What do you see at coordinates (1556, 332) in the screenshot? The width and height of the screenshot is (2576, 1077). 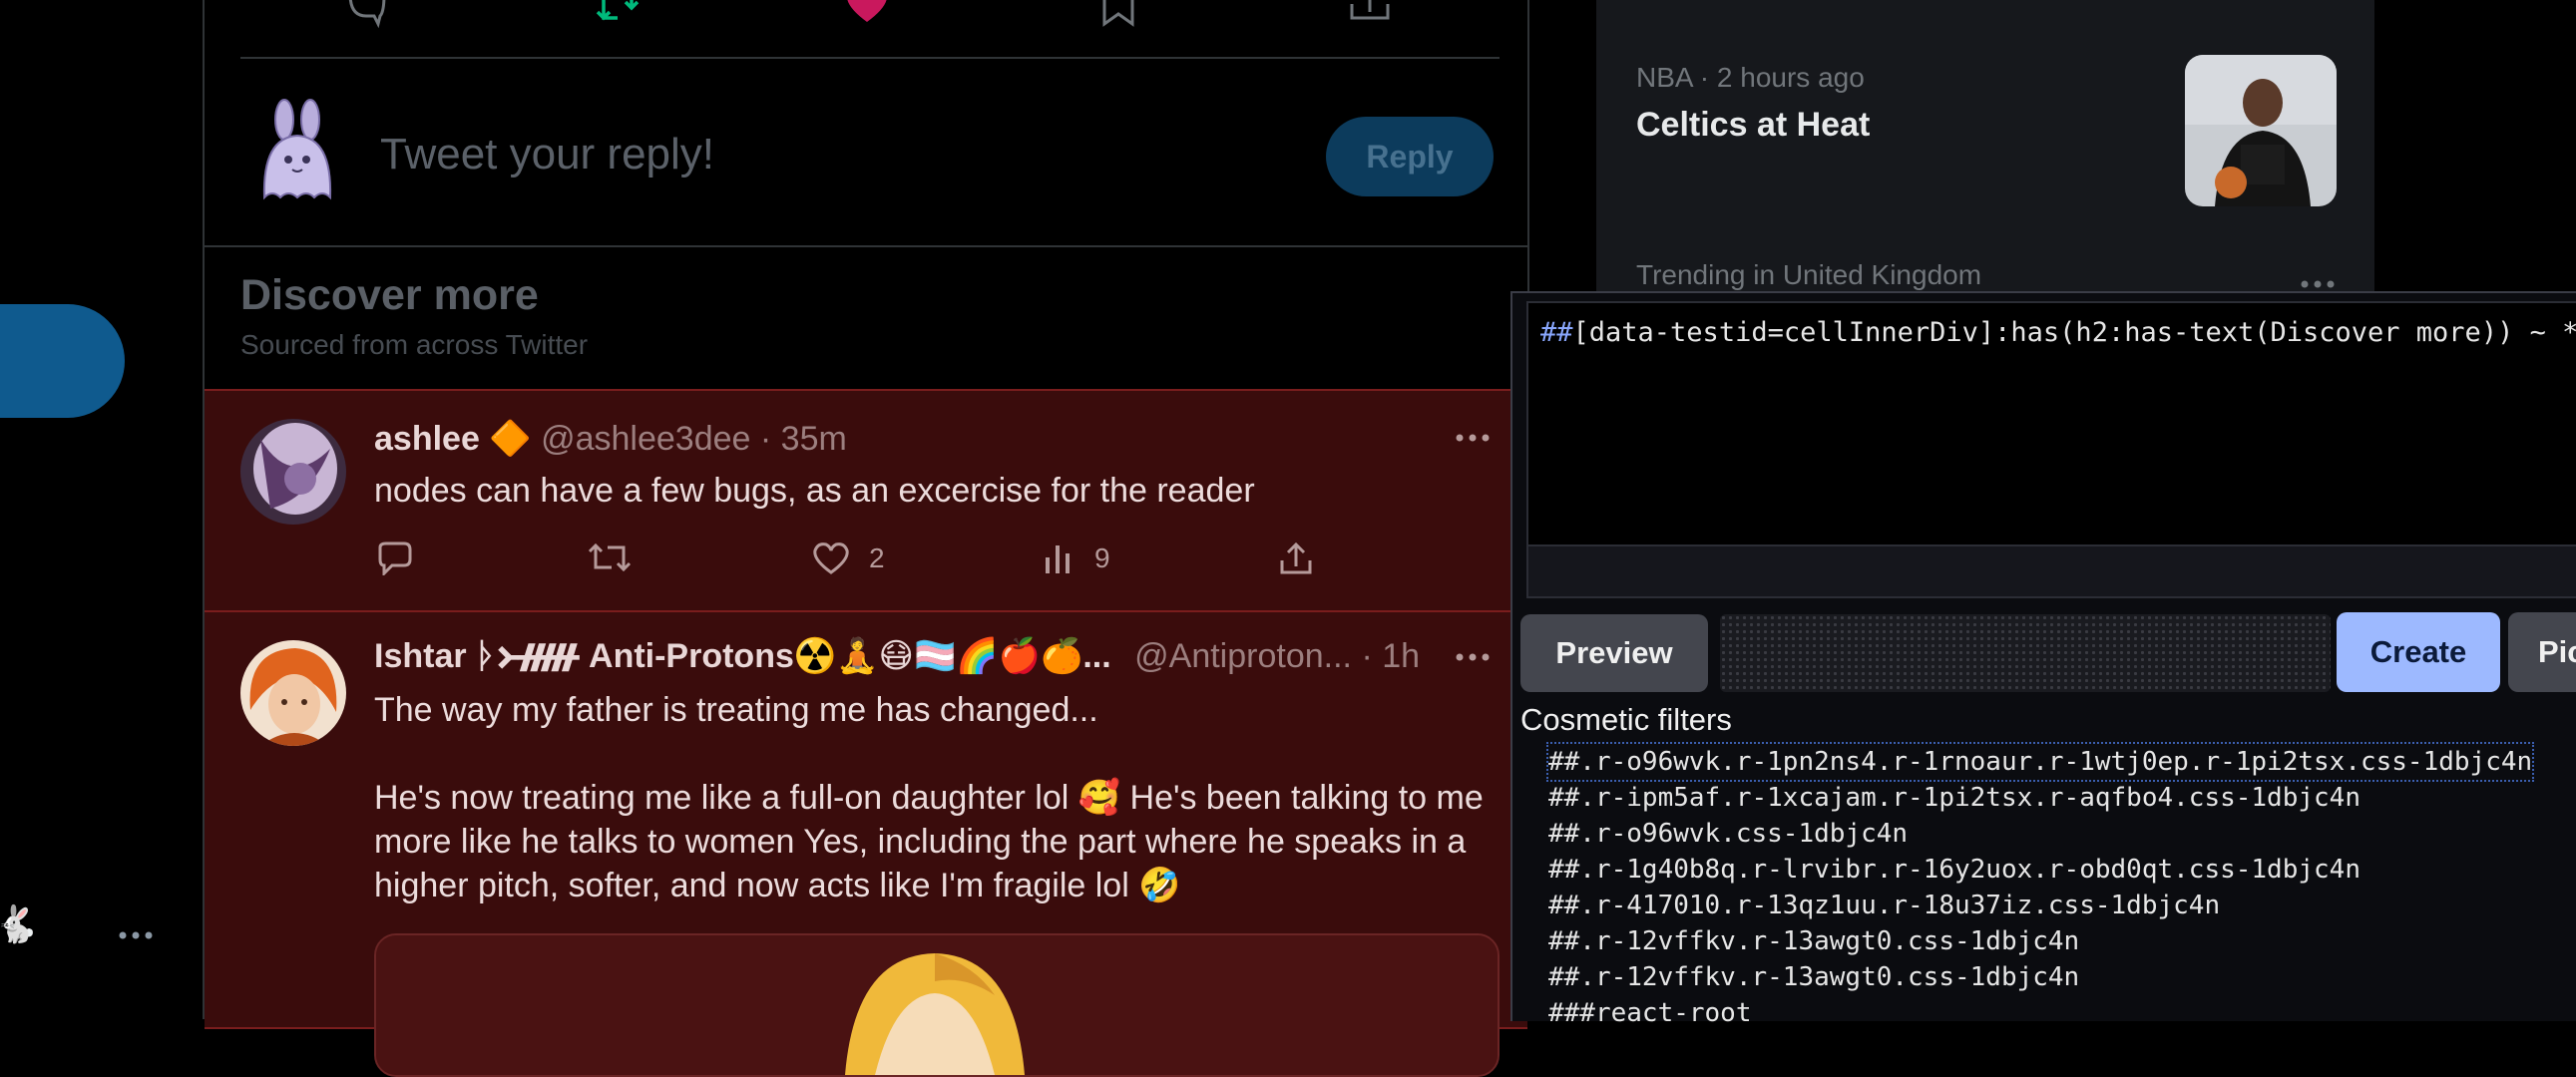 I see `filter-prefix: ##` at bounding box center [1556, 332].